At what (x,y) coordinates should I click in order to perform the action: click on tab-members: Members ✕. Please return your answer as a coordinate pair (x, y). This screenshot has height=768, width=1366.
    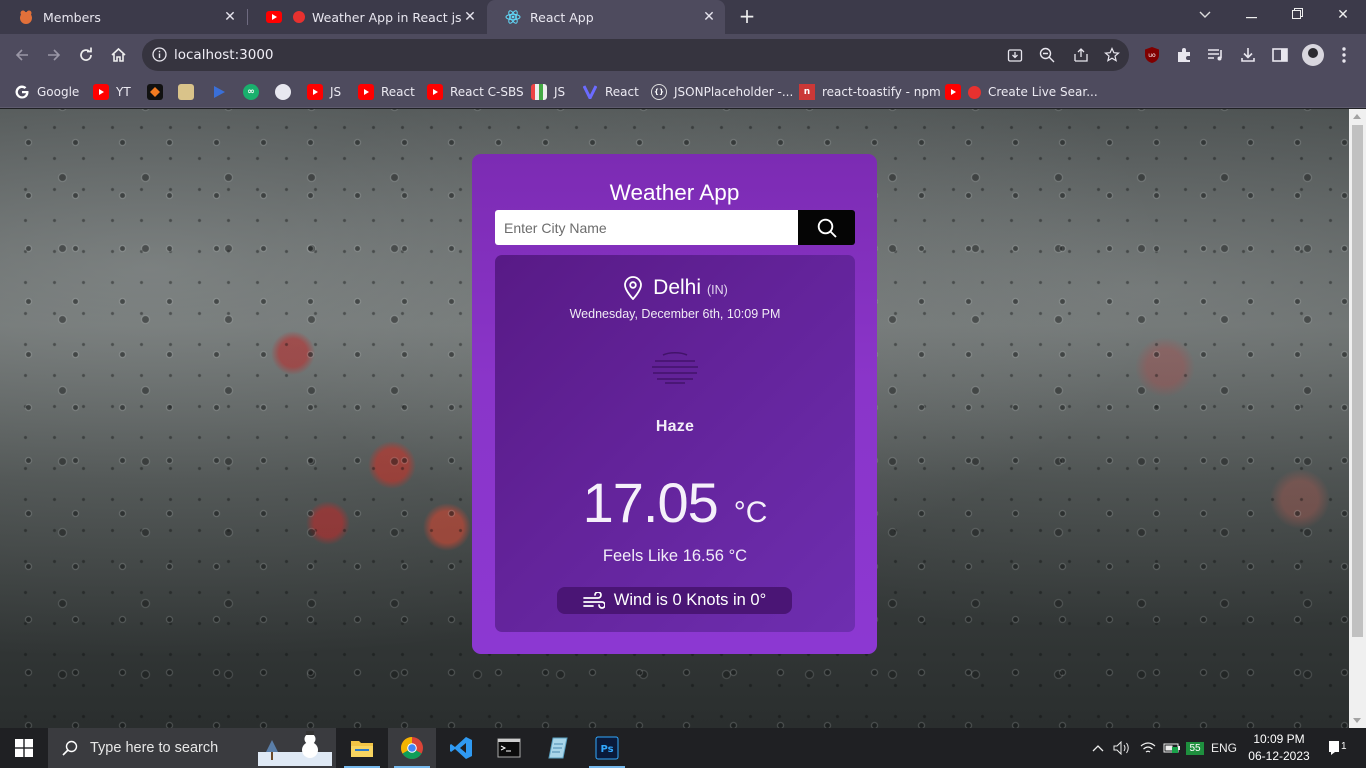
    Looking at the image, I should click on (123, 17).